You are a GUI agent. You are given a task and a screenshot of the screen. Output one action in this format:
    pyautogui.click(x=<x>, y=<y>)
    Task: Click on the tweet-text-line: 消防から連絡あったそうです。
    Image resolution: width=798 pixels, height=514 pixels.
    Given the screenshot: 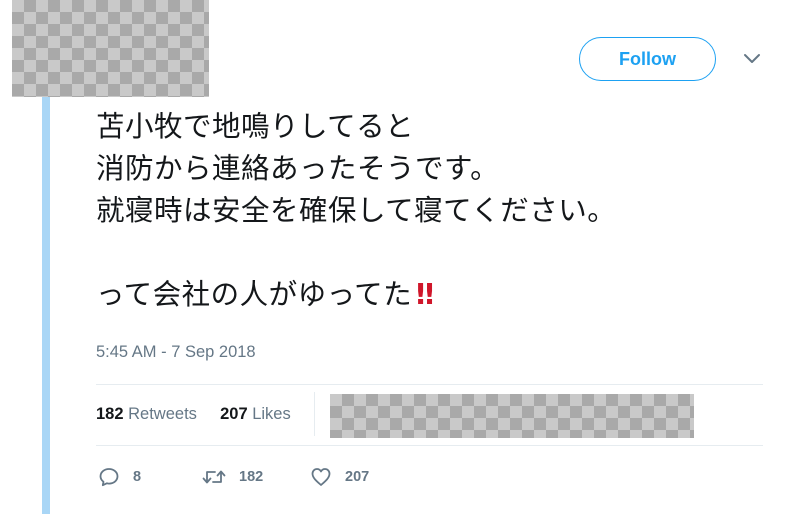 What is the action you would take?
    pyautogui.click(x=298, y=168)
    